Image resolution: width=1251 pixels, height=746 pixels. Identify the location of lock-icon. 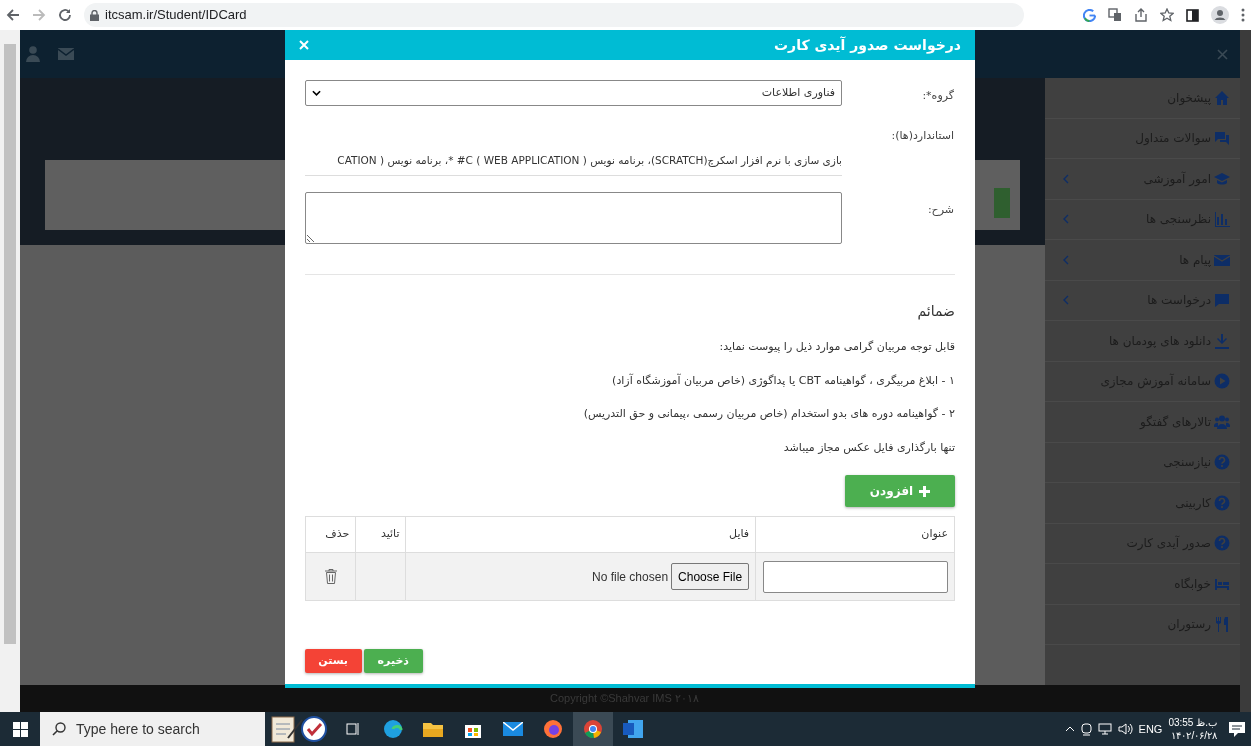
(94, 15).